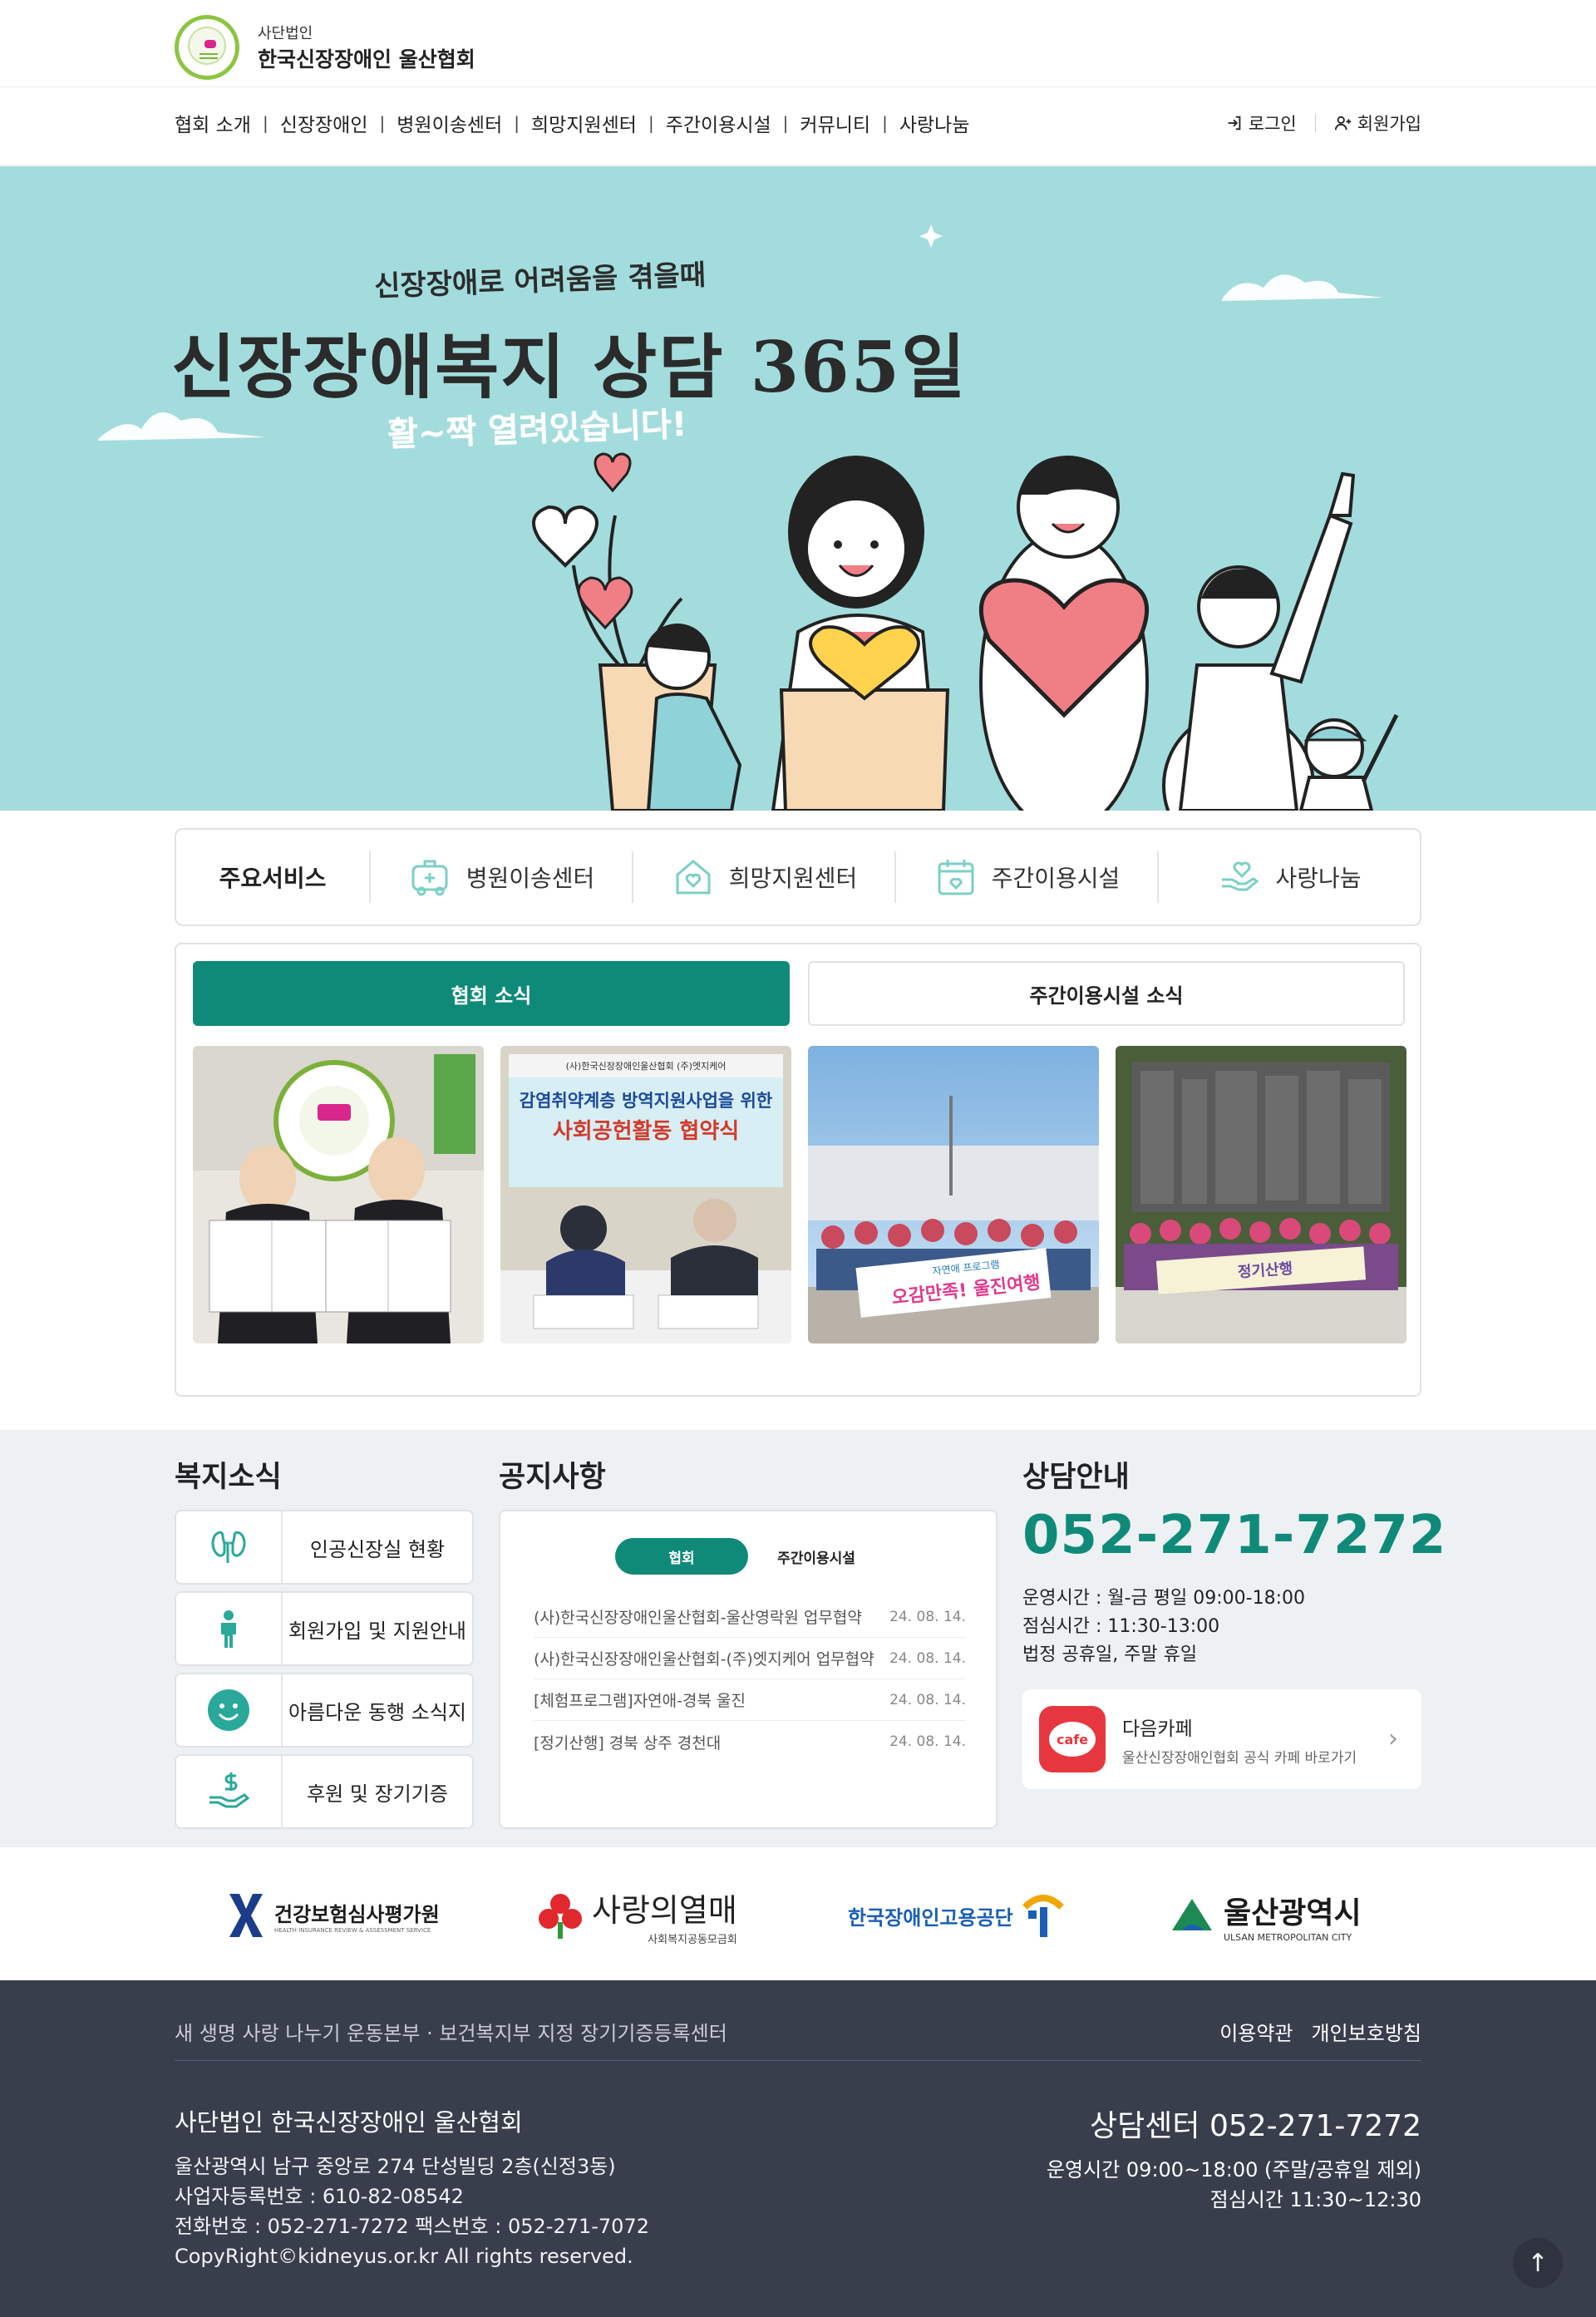 This screenshot has width=1596, height=2317. I want to click on news-photo, so click(338, 1194).